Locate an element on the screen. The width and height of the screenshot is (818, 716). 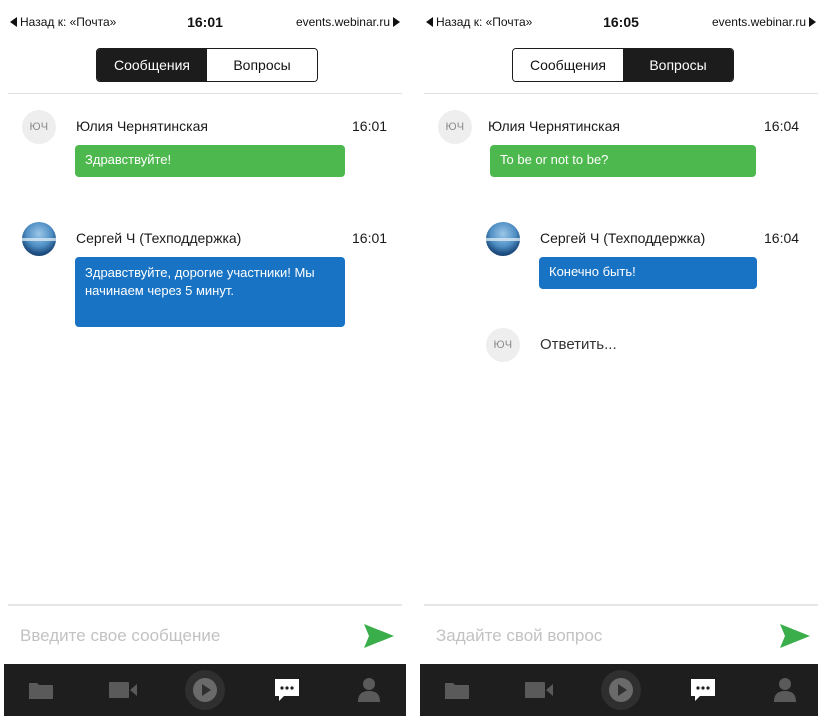
status-bar: Назад к: «Почта» 16:01 events.webinar.ru is located at coordinates (205, 21).